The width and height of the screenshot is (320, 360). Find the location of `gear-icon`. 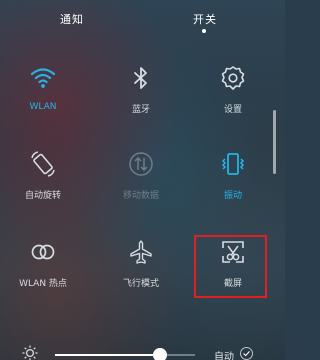

gear-icon is located at coordinates (233, 78).